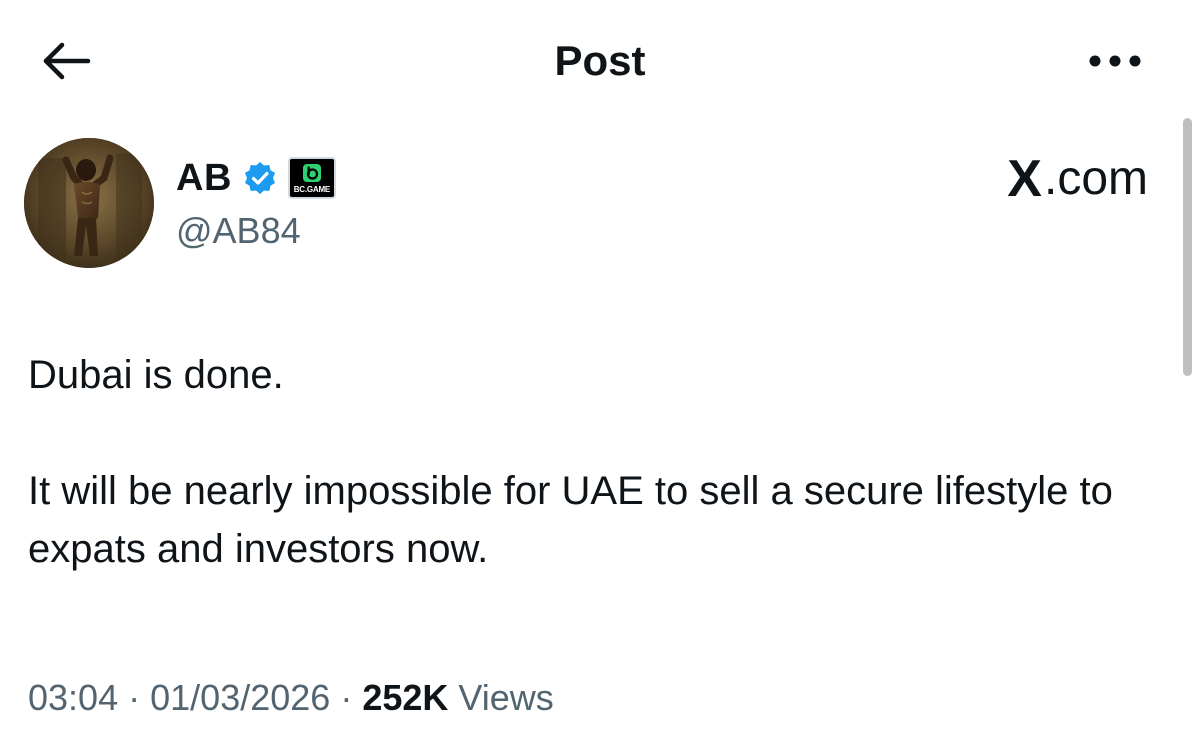  I want to click on avatar, so click(89, 203).